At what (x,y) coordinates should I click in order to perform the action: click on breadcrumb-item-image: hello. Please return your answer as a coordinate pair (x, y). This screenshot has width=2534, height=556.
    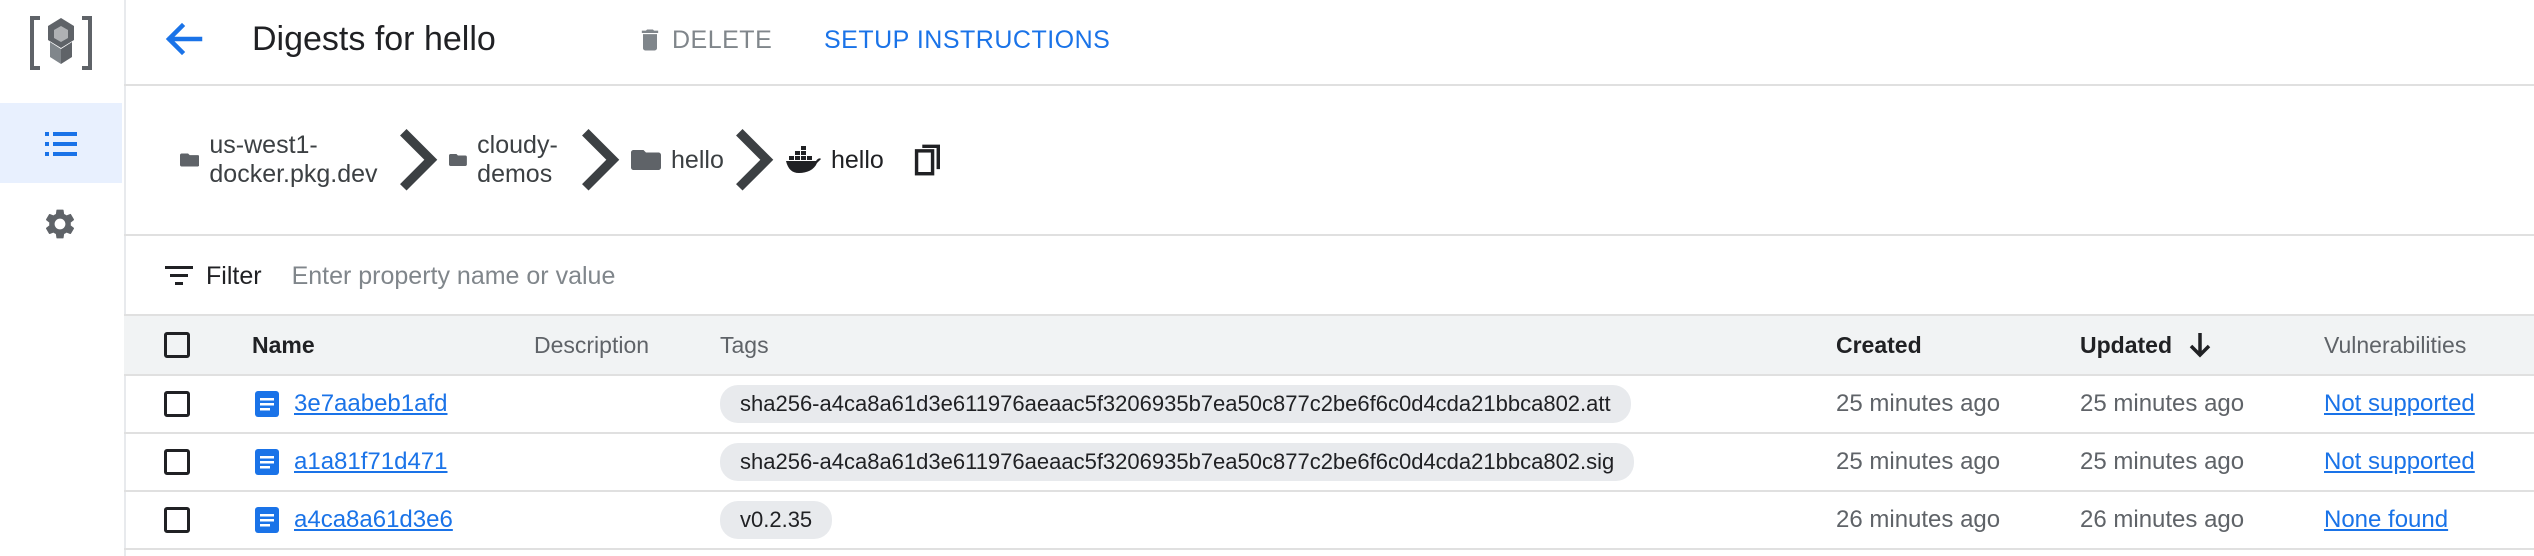
    Looking at the image, I should click on (863, 160).